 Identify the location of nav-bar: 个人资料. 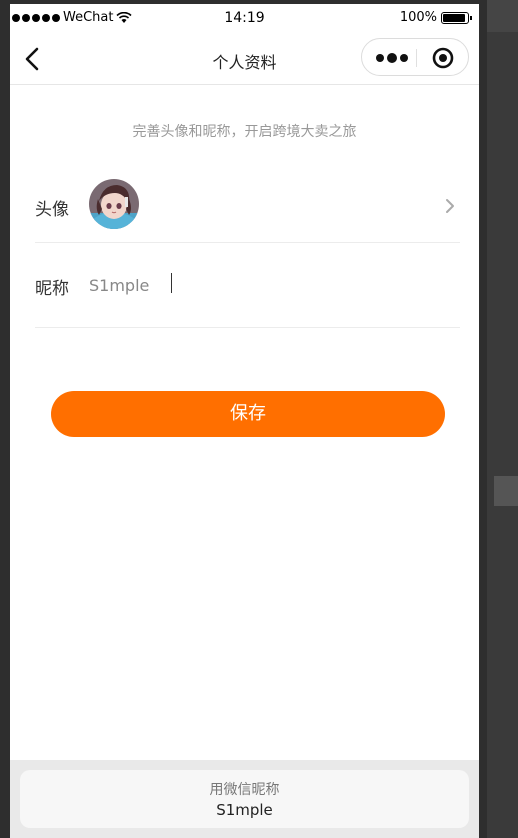
(244, 58).